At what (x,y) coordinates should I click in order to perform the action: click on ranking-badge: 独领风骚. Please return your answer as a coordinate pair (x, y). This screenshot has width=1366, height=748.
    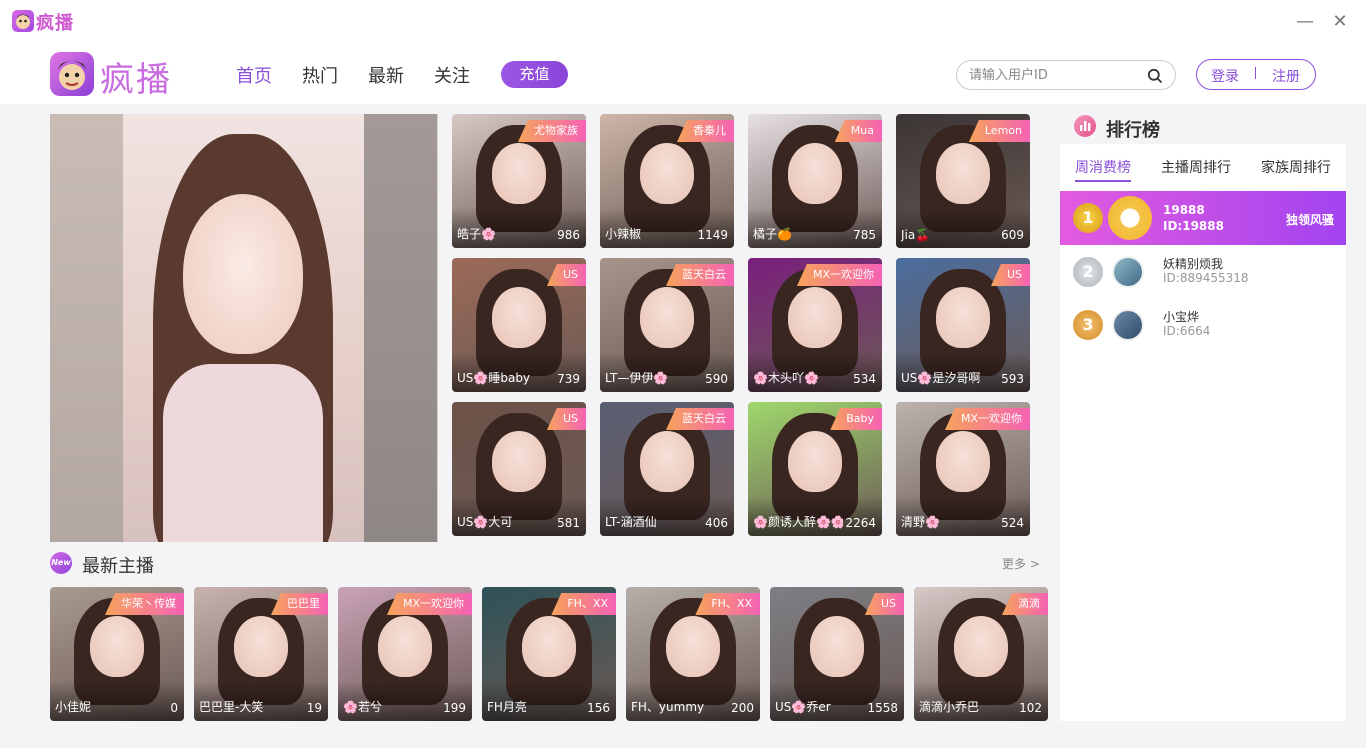
    Looking at the image, I should click on (1309, 220).